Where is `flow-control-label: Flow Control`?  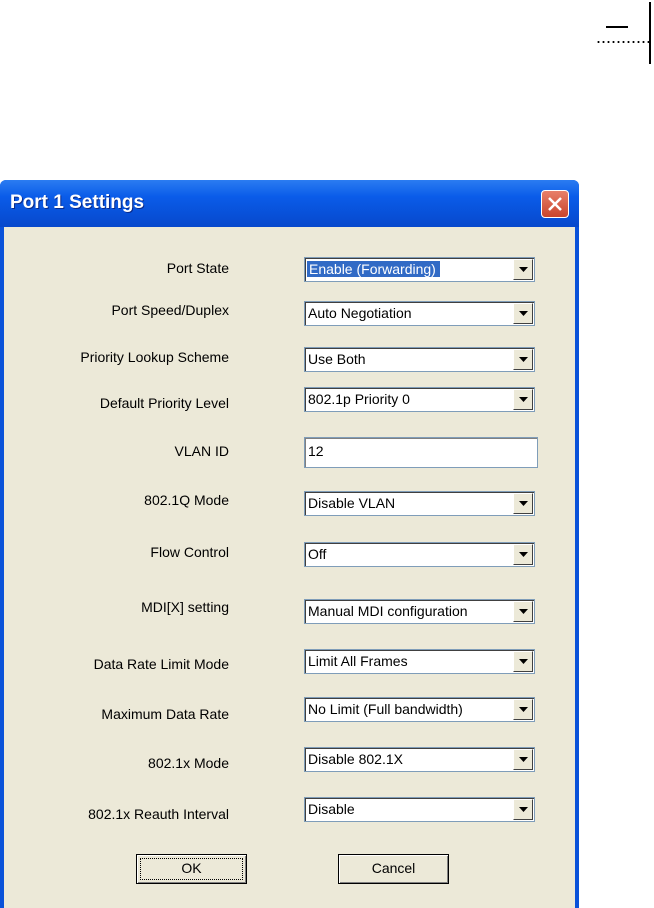 flow-control-label: Flow Control is located at coordinates (189, 552).